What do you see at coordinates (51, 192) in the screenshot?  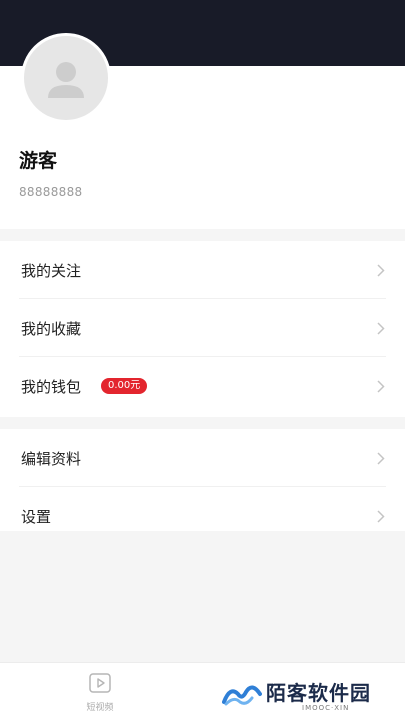 I see `user-id: 88888888` at bounding box center [51, 192].